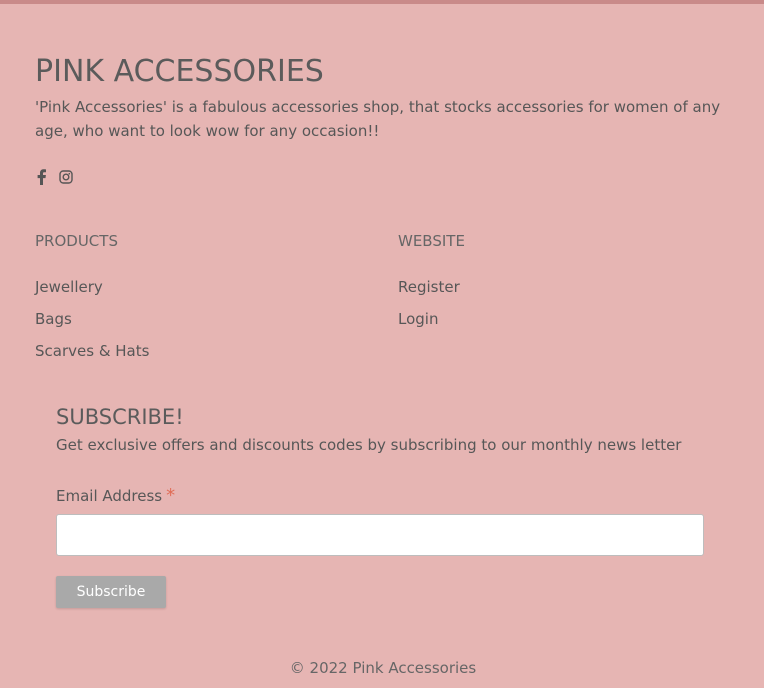 This screenshot has height=688, width=766. I want to click on facebook-link, so click(42, 177).